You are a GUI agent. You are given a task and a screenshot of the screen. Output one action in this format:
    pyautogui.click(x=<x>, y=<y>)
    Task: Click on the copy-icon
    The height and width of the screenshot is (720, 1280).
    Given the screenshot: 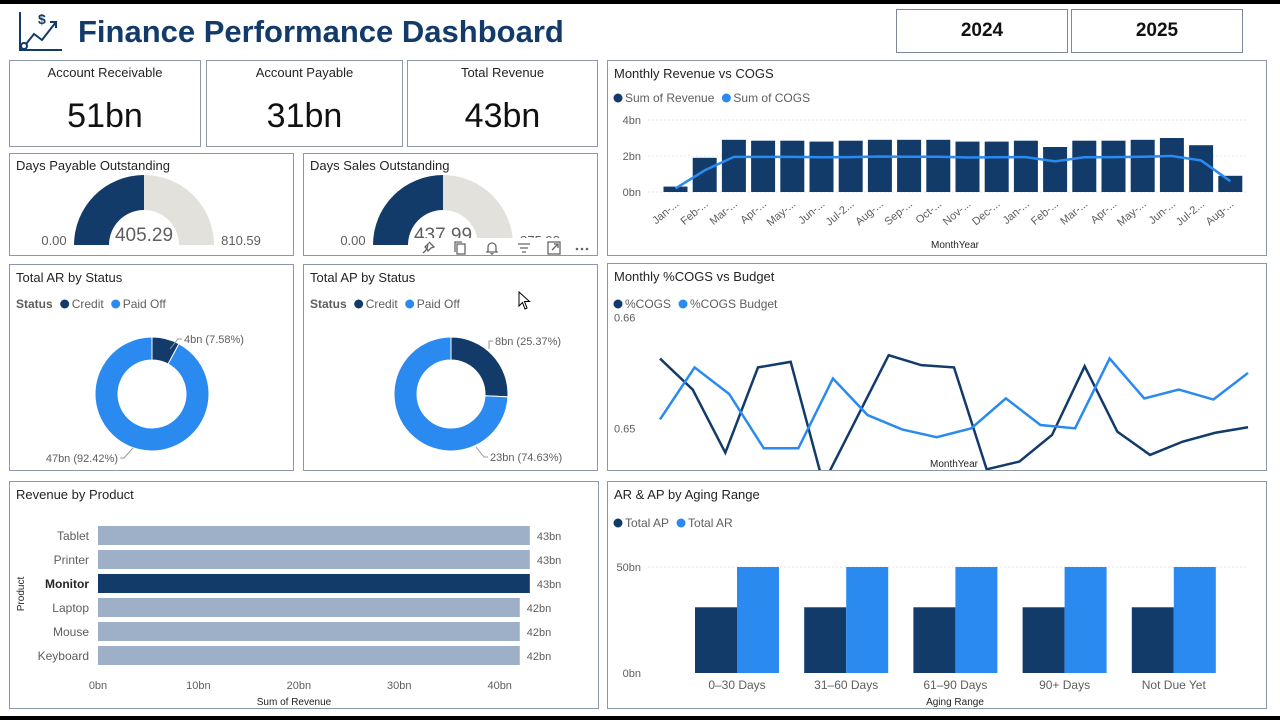 What is the action you would take?
    pyautogui.click(x=460, y=248)
    